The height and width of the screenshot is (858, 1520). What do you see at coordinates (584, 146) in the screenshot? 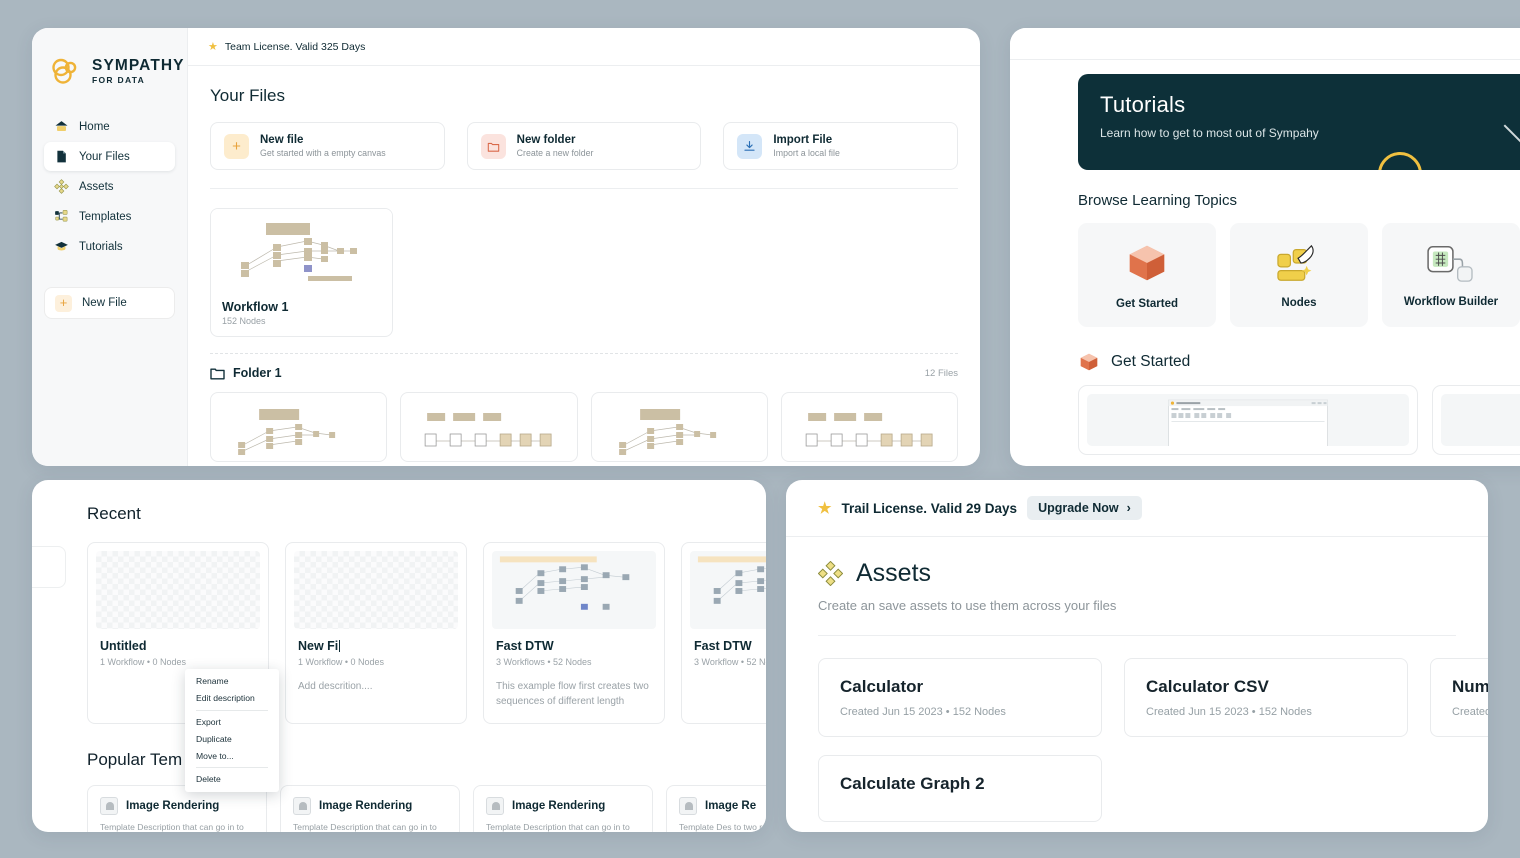
I see `new-folder-card: New folder Create a new folder` at bounding box center [584, 146].